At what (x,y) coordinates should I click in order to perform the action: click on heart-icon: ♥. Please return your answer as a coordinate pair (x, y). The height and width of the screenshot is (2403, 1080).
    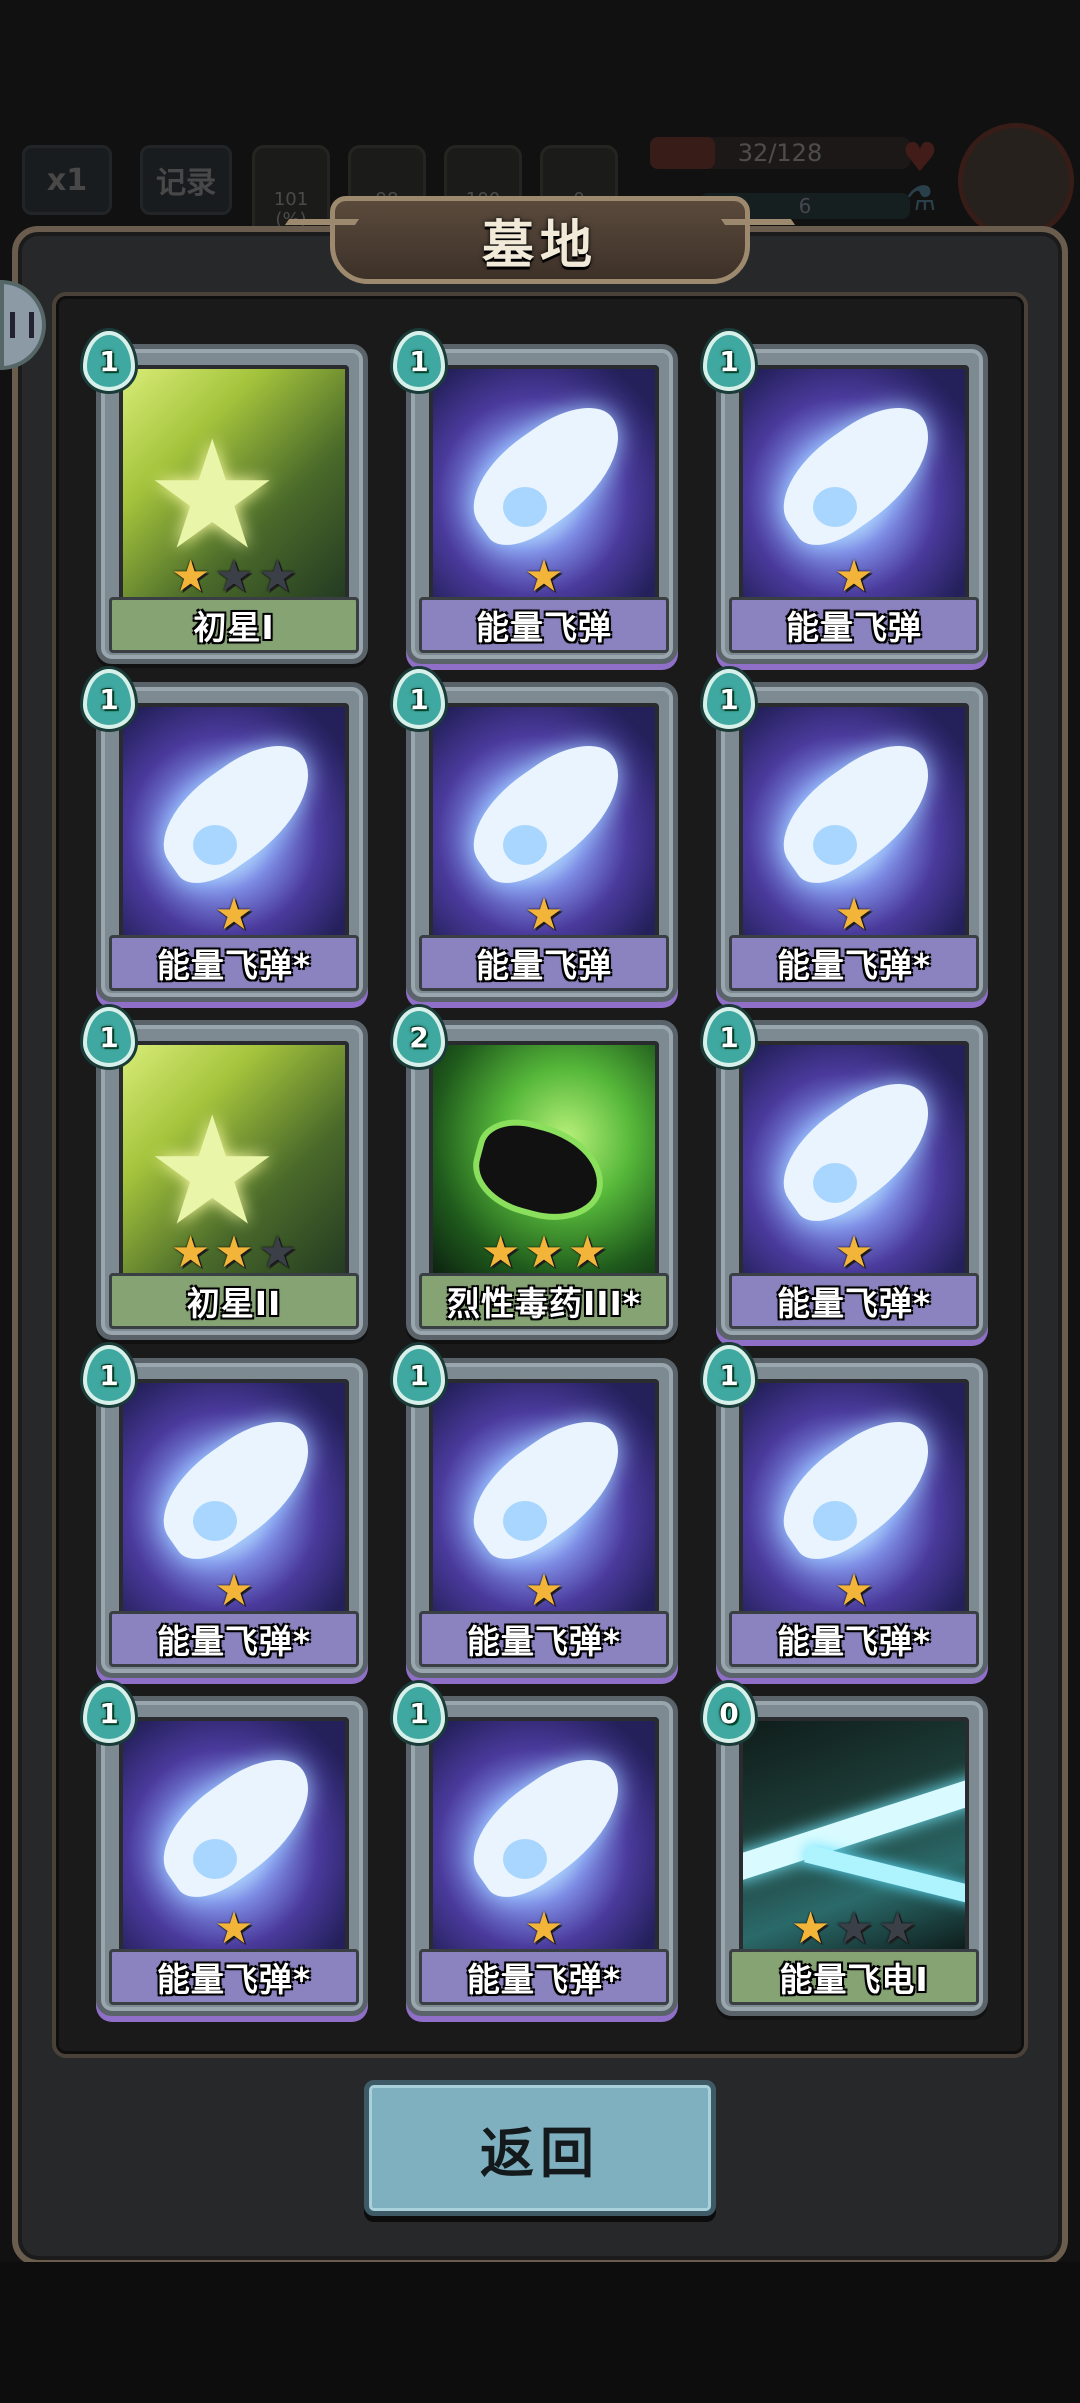
    Looking at the image, I should click on (920, 158).